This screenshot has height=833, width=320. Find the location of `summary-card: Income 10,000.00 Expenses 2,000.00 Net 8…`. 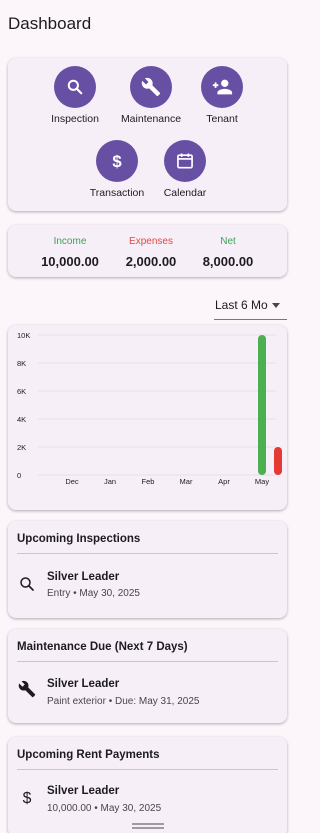

summary-card: Income 10,000.00 Expenses 2,000.00 Net 8… is located at coordinates (147, 251).